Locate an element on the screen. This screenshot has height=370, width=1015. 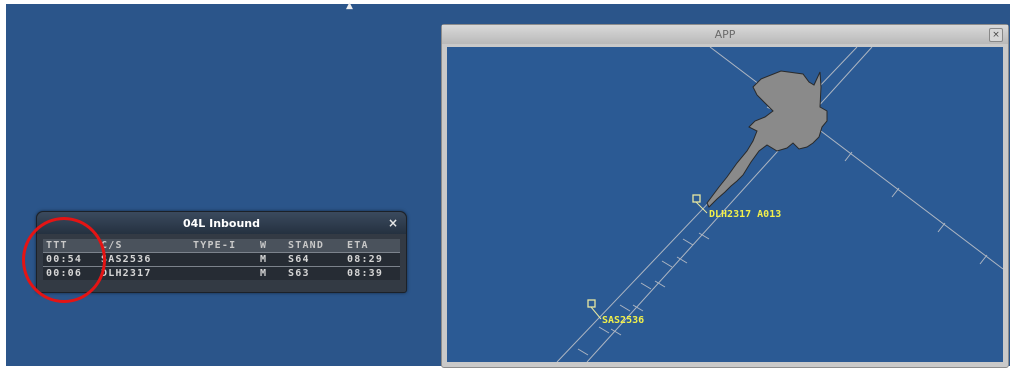
table-row: 00:06 DLH2317 M S63 08:39 is located at coordinates (221, 273).